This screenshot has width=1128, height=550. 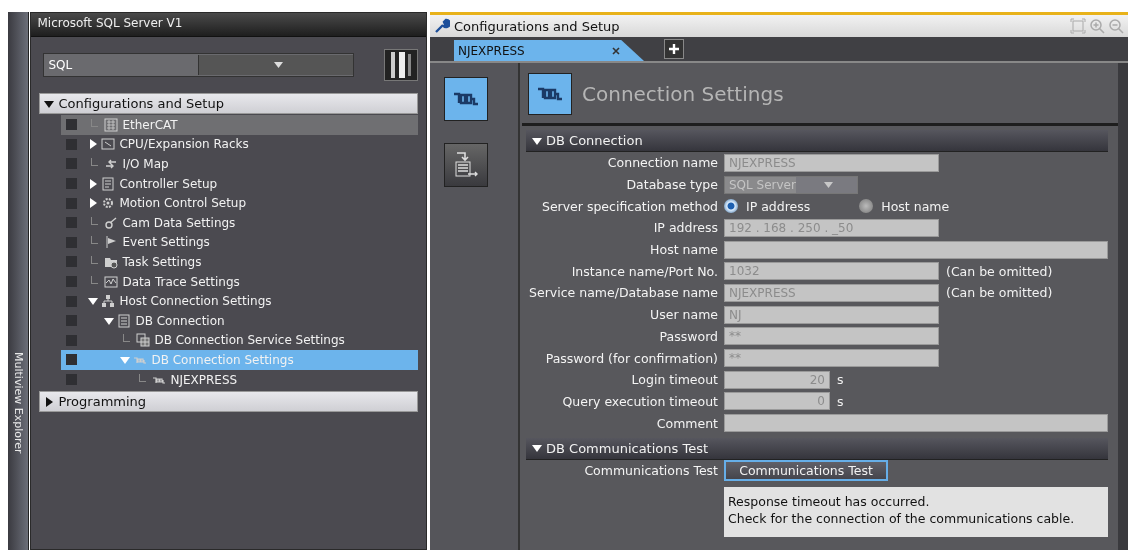 I want to click on page-title: Connection Settings, so click(x=683, y=94).